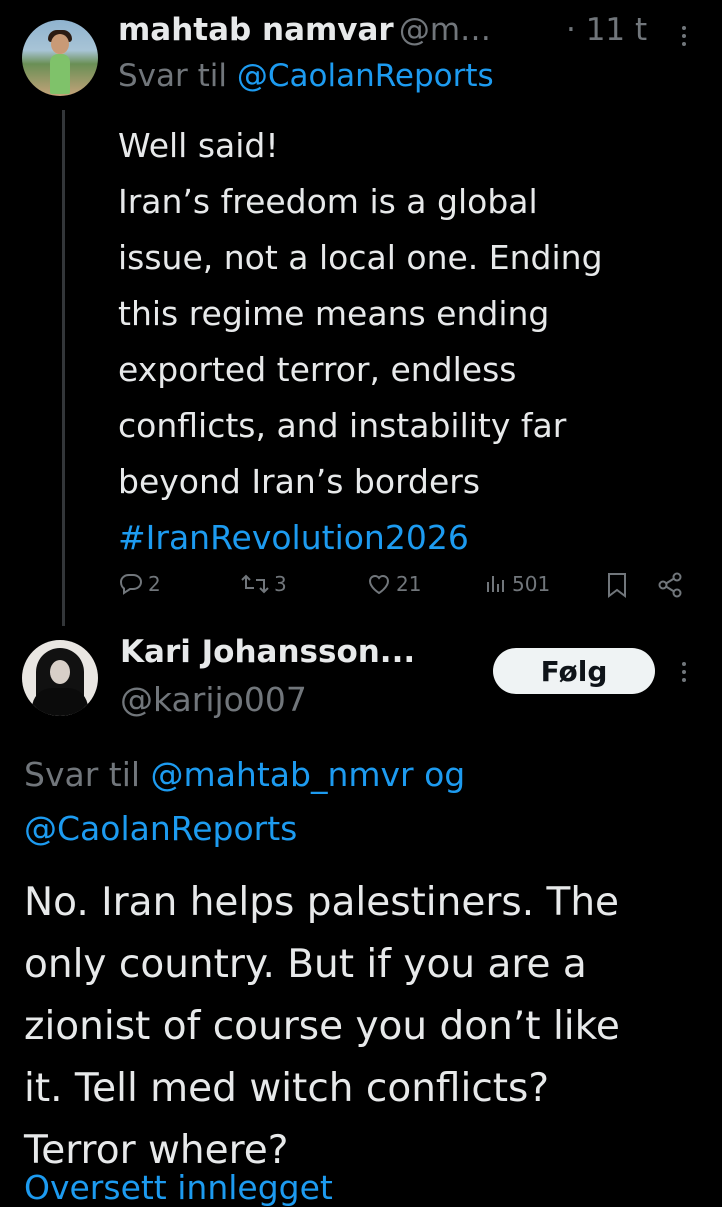 Image resolution: width=722 pixels, height=1207 pixels. Describe the element at coordinates (317, 369) in the screenshot. I see `tweet-line: exported terror, endless` at that location.